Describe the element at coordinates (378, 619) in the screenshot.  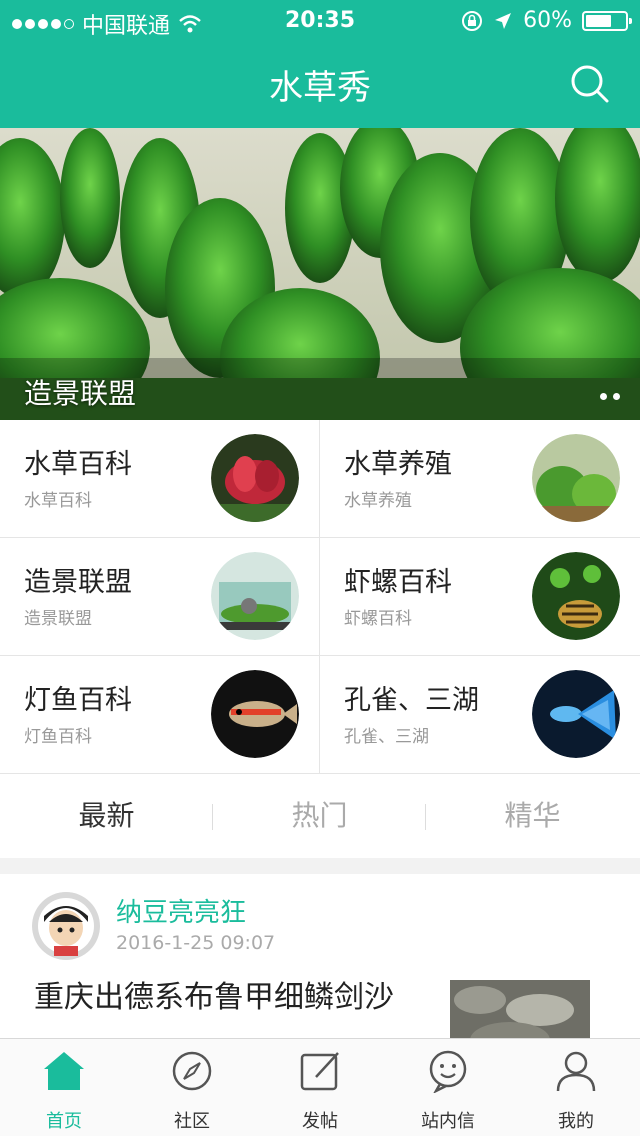
I see `category-subtitle: 虾螺百科` at that location.